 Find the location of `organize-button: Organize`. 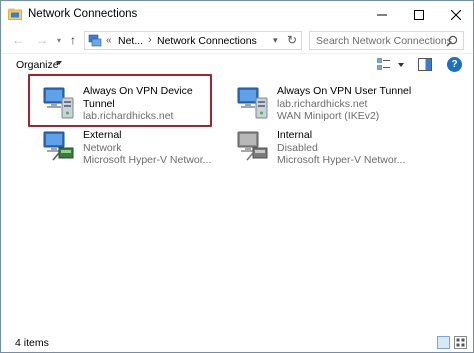

organize-button: Organize is located at coordinates (37, 65).